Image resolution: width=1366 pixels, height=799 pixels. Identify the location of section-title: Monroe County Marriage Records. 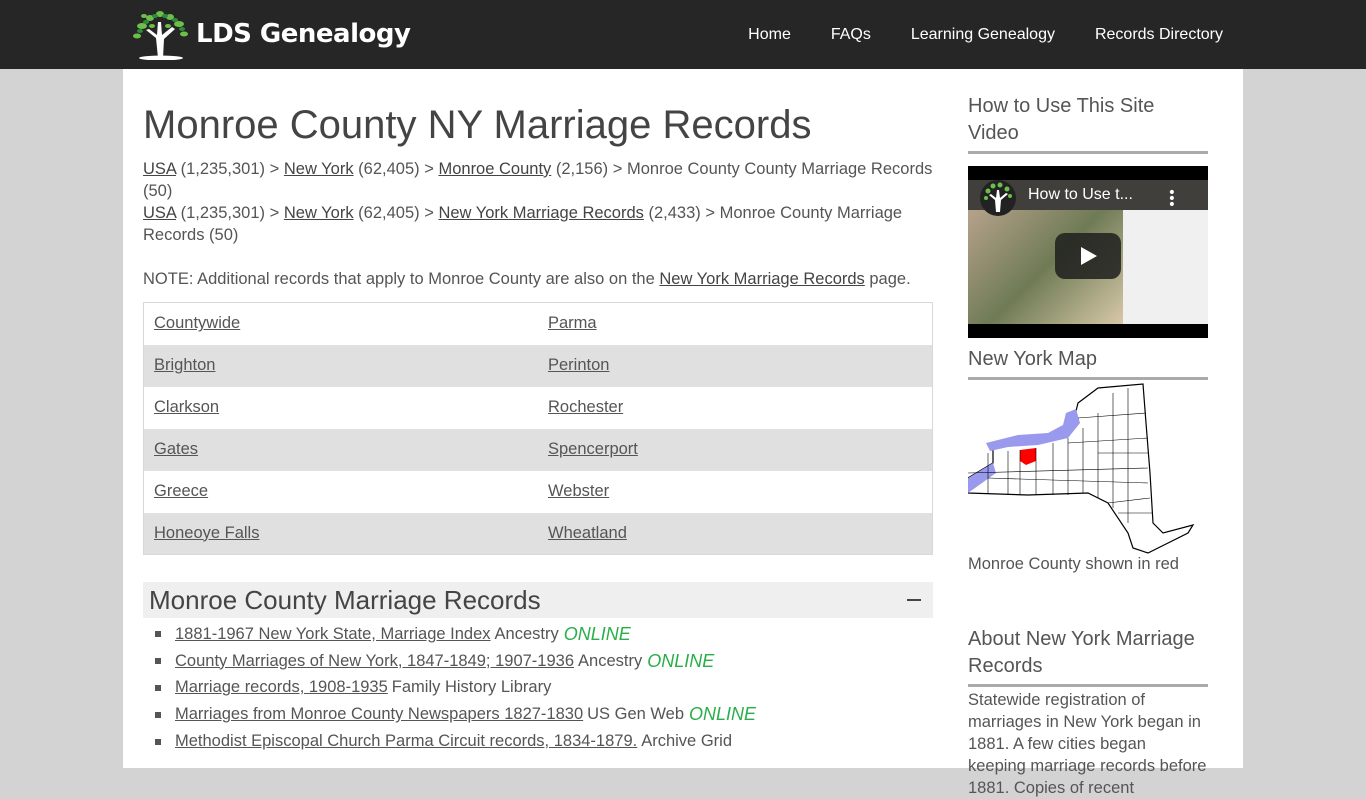
(345, 599).